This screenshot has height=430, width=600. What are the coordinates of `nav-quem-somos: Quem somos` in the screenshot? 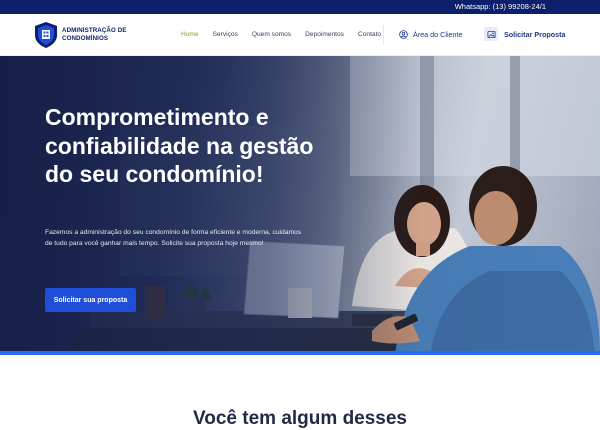 It's located at (271, 34).